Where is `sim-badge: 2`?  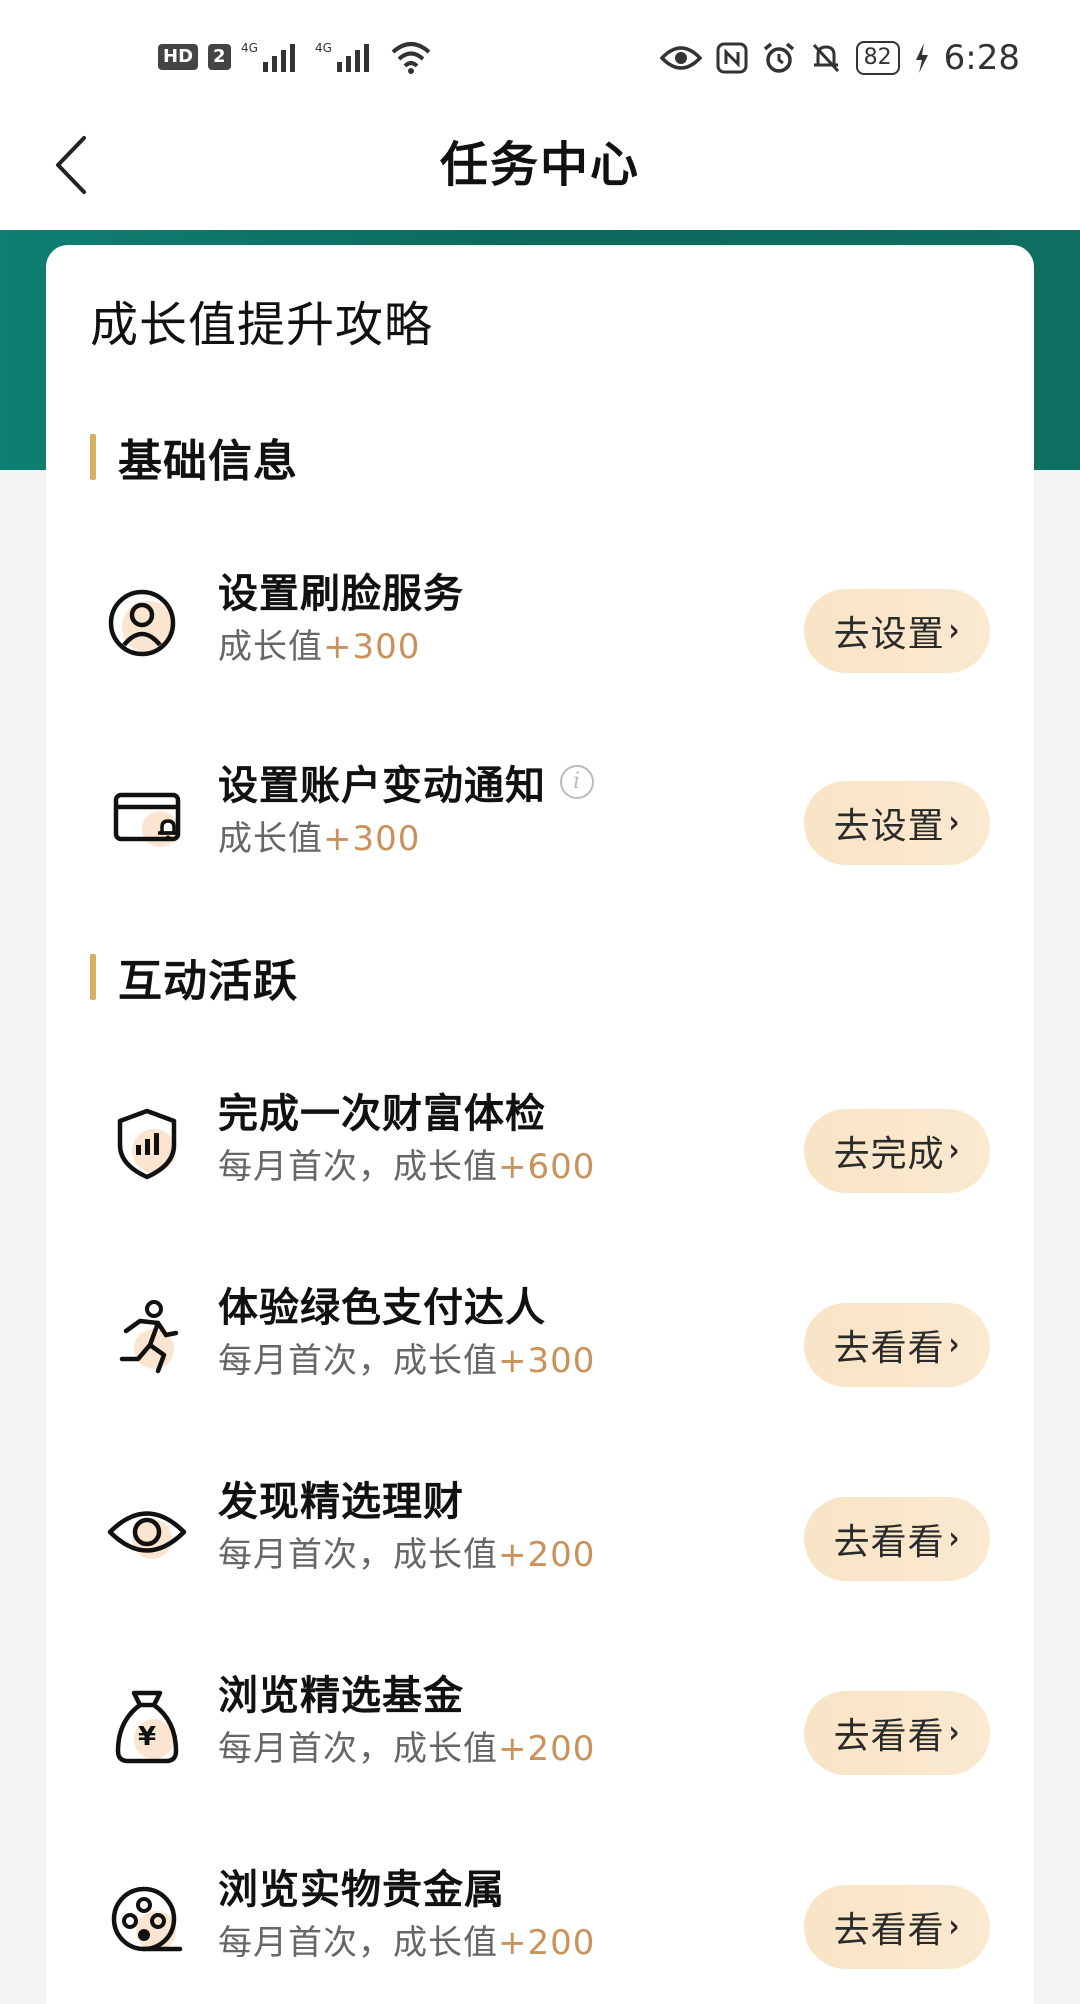 sim-badge: 2 is located at coordinates (219, 57).